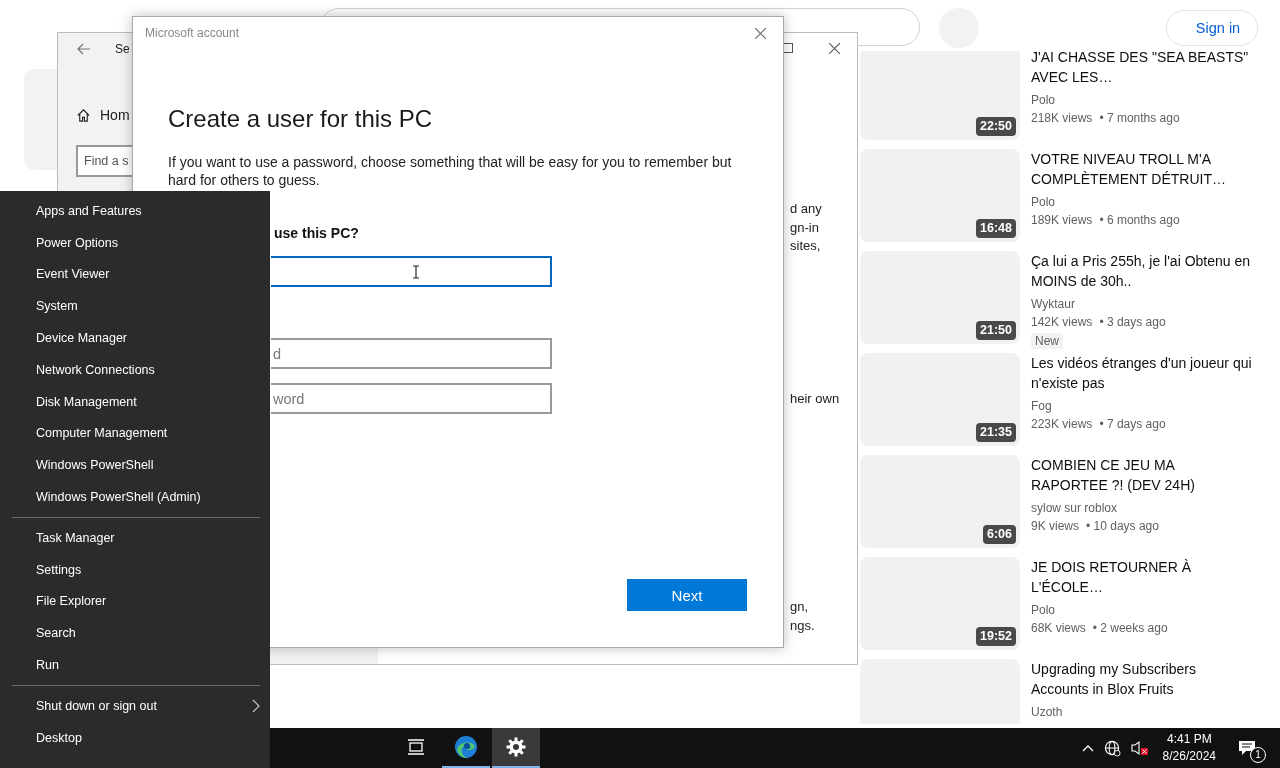 The height and width of the screenshot is (768, 1280). I want to click on video-title: Upgrading my Subscribers Accounts in Blox Fruits, so click(1142, 679).